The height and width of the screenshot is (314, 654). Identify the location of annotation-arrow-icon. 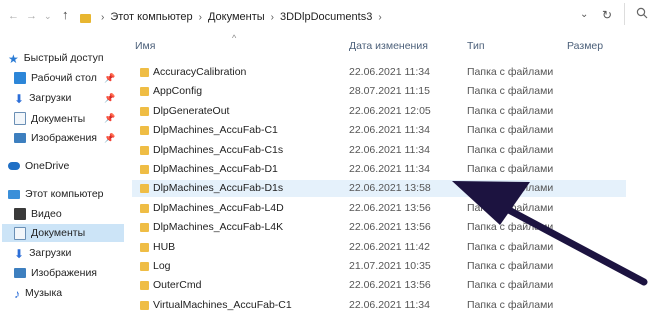
(550, 233).